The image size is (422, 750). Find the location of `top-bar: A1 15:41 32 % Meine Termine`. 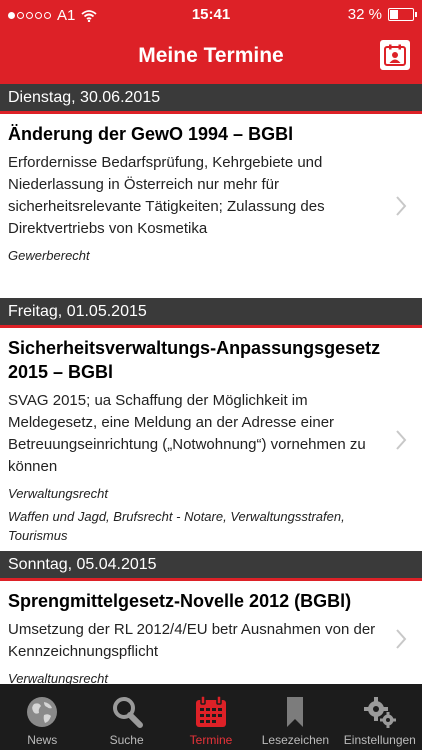

top-bar: A1 15:41 32 % Meine Termine is located at coordinates (211, 42).